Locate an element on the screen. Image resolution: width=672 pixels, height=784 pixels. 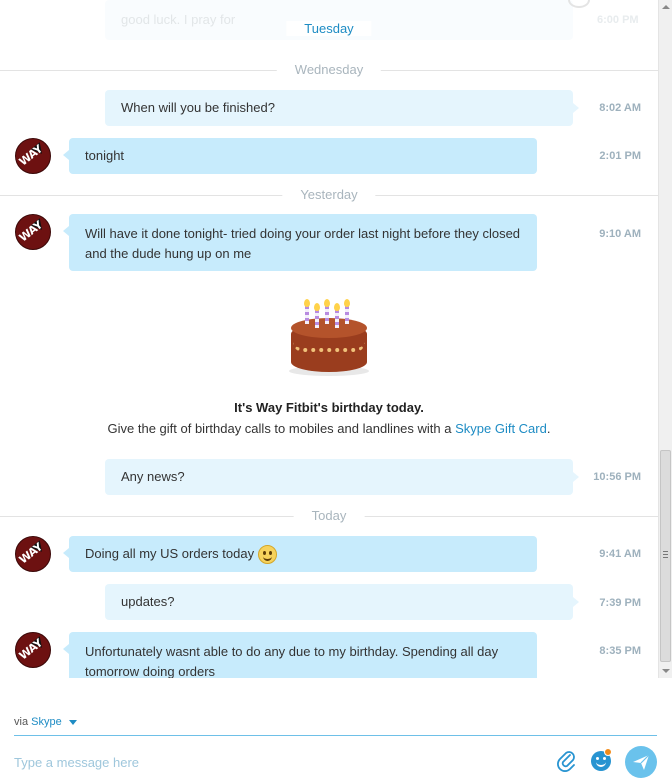
message-bubble-outgoing: updates? is located at coordinates (342, 602).